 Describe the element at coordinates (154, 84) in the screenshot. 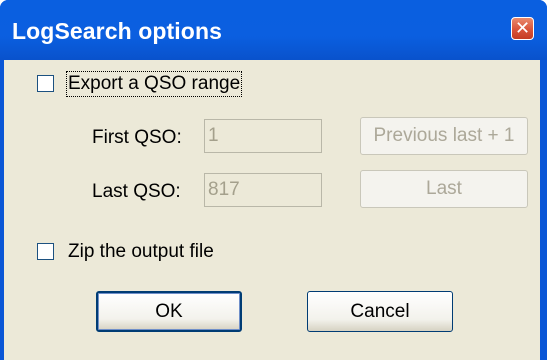

I see `export-range-label: Export a QSO range` at that location.